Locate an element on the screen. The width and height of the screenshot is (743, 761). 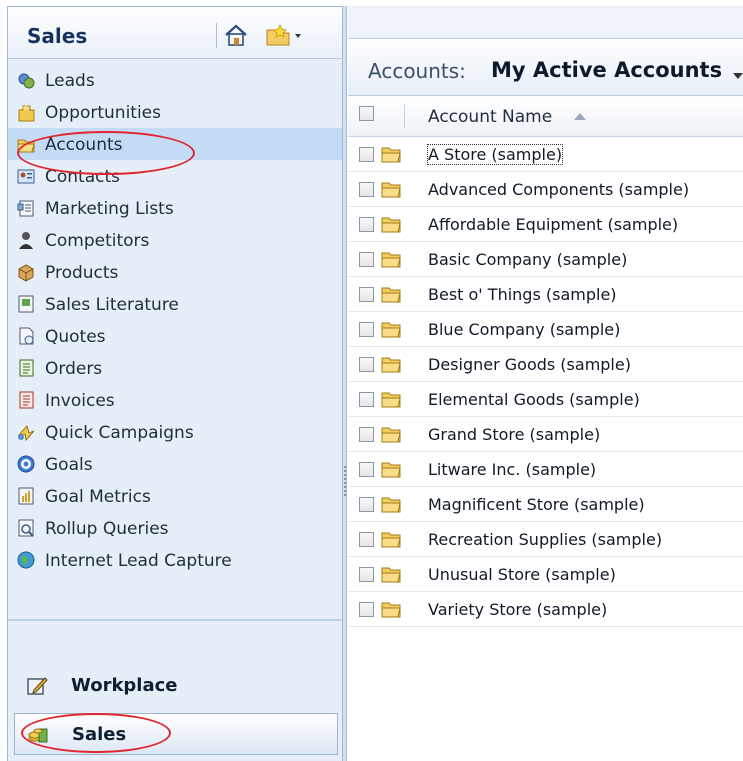
workarea-sales-button: Sales is located at coordinates (176, 734).